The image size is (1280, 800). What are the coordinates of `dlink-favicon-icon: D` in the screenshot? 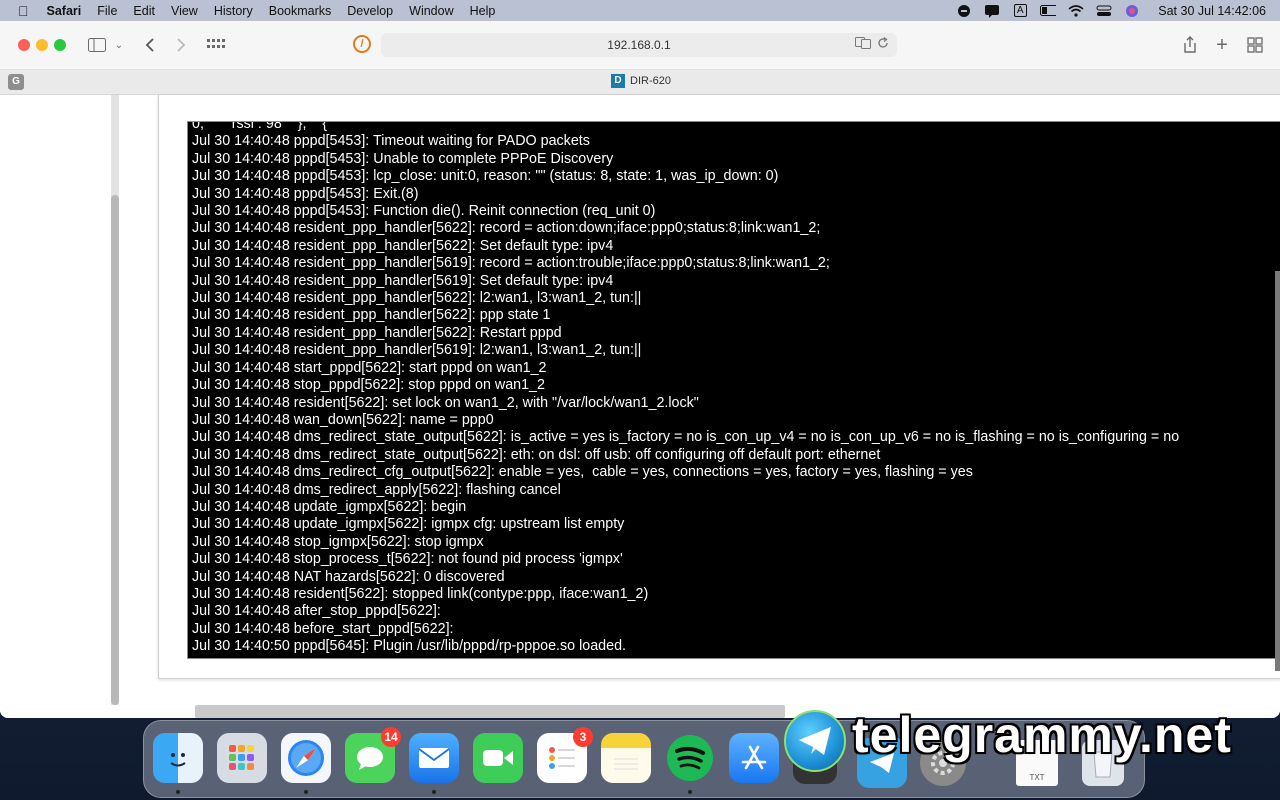 It's located at (618, 81).